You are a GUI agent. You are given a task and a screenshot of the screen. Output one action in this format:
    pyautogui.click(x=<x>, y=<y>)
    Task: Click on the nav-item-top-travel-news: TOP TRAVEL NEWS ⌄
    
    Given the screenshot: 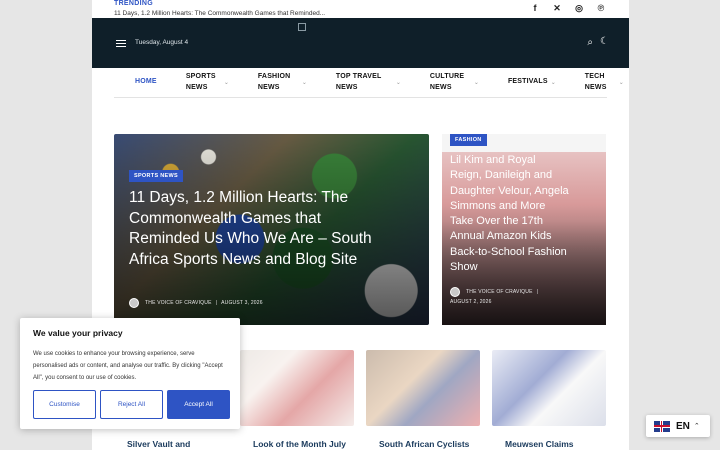 What is the action you would take?
    pyautogui.click(x=362, y=83)
    